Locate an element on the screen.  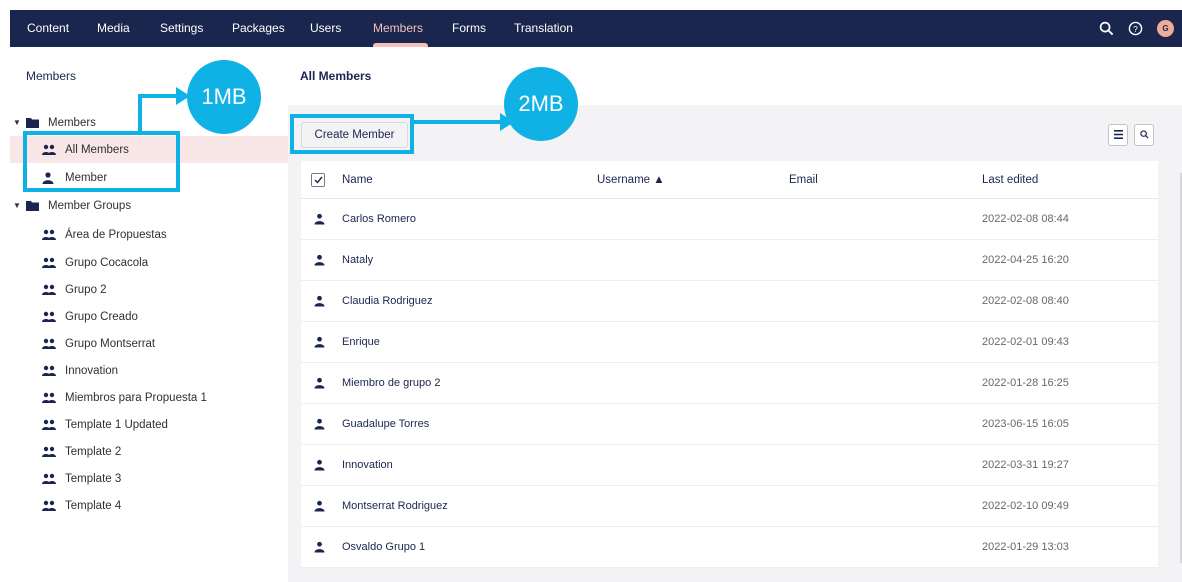
member-name: Osvaldo Grupo 1 is located at coordinates (383, 547).